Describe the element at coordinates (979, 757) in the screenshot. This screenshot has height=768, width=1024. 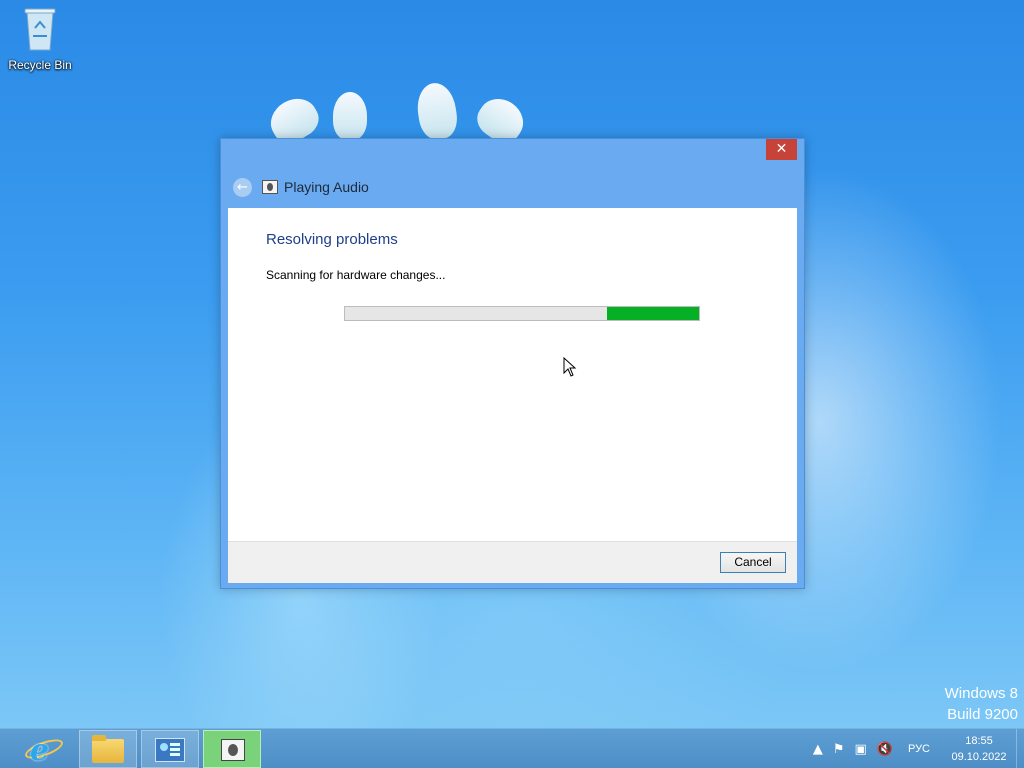
I see `clock-date: 09.10.2022` at that location.